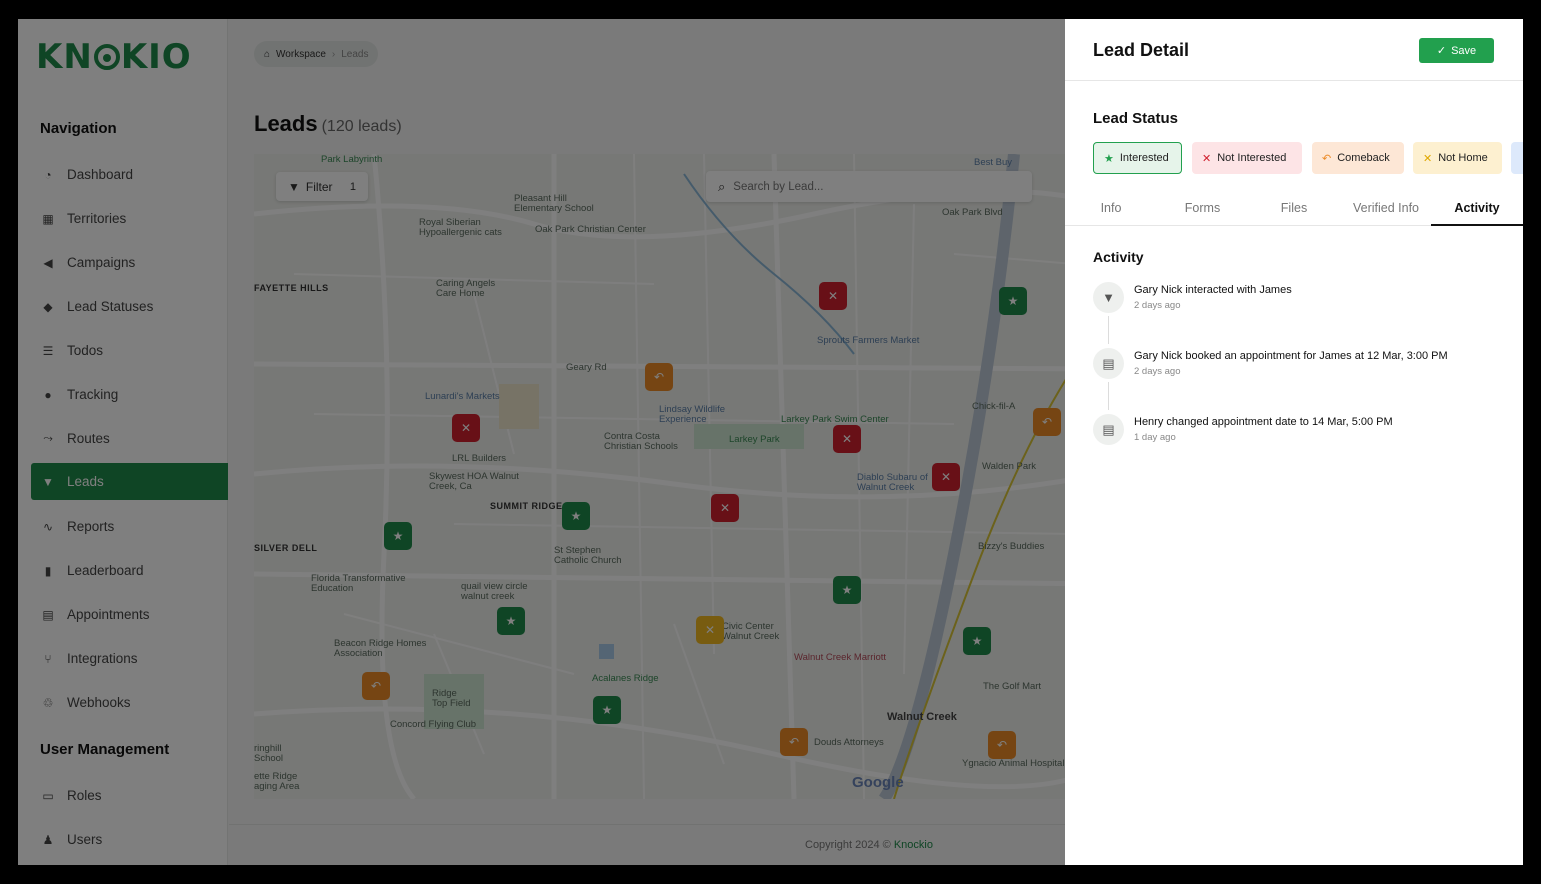 The image size is (1541, 884). Describe the element at coordinates (1517, 158) in the screenshot. I see `status-chip-more` at that location.